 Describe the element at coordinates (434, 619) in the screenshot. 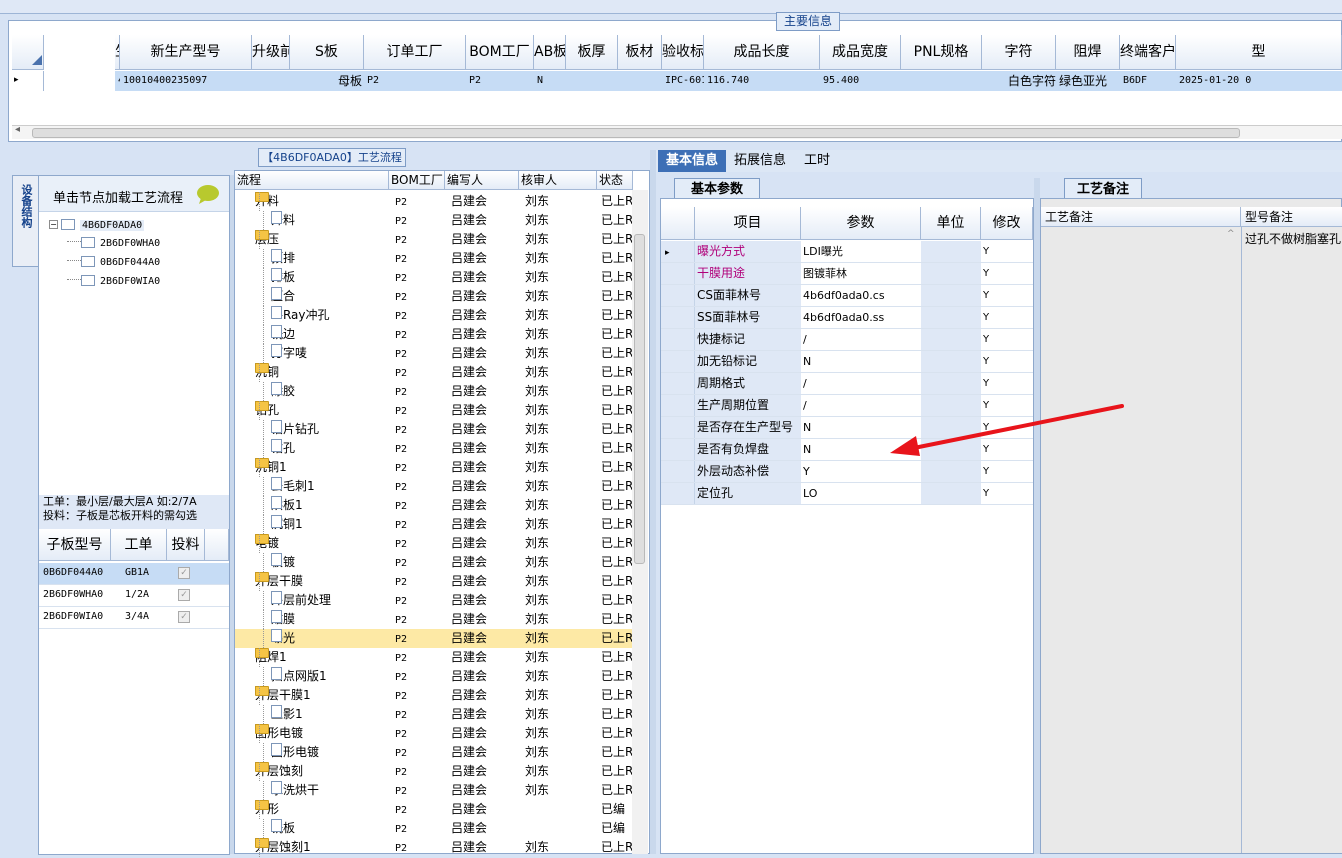

I see `flow-row: 贴膜 P2 吕建会 刘东 已上R` at that location.